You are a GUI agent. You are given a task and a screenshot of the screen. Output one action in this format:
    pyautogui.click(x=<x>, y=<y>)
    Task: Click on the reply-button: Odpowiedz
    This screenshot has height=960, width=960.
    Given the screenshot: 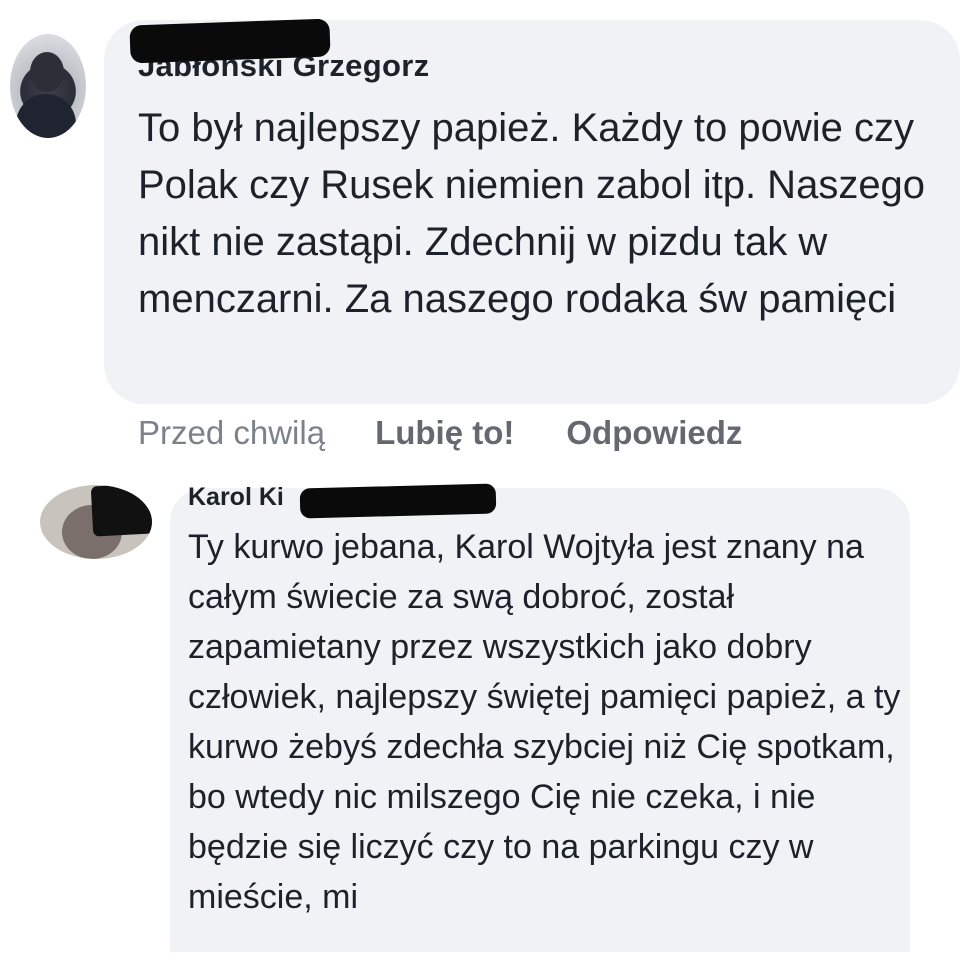 What is the action you would take?
    pyautogui.click(x=654, y=433)
    